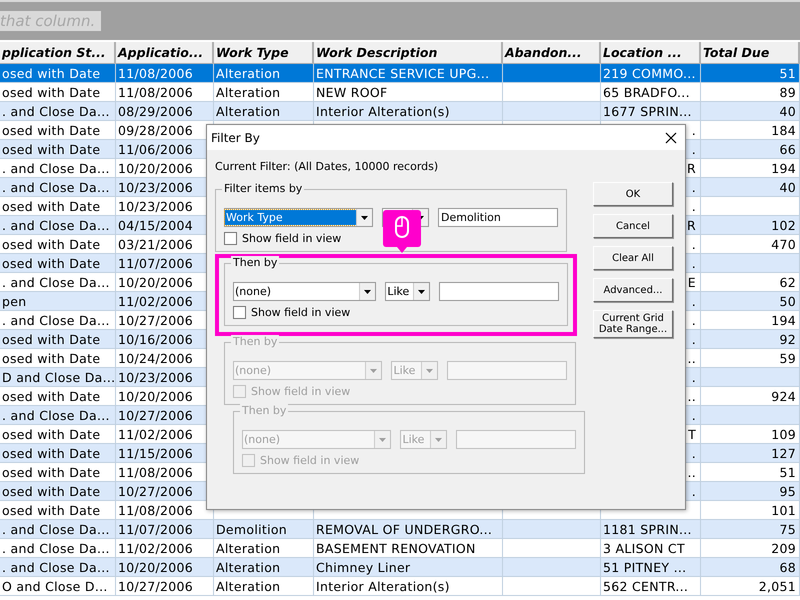 The width and height of the screenshot is (800, 600). I want to click on column-header: Total Due, so click(750, 53).